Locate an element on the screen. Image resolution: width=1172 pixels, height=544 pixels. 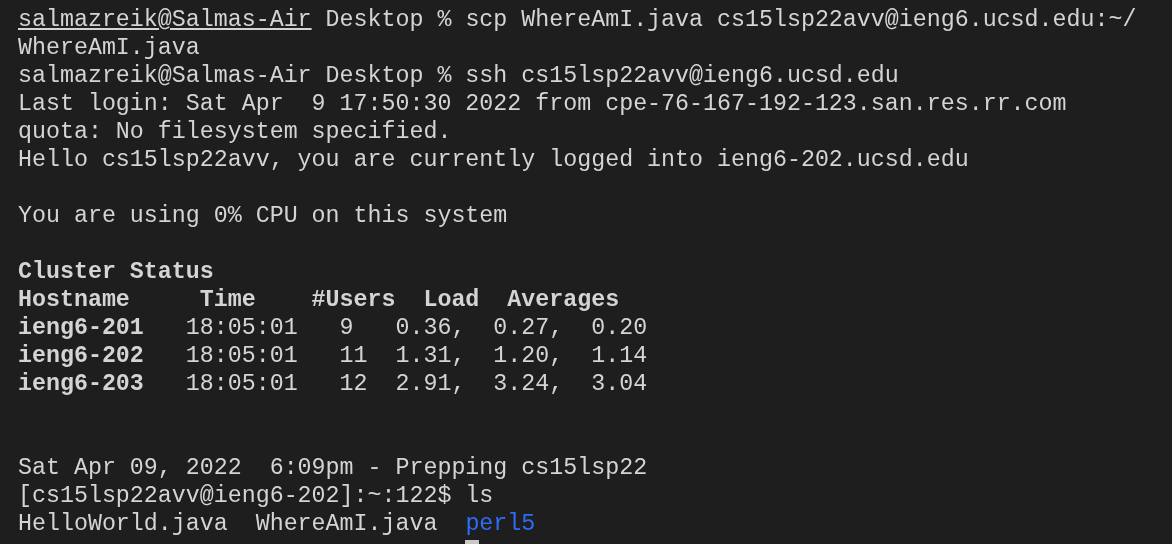
terminal-text: quota: No filesystem specified. is located at coordinates (235, 132).